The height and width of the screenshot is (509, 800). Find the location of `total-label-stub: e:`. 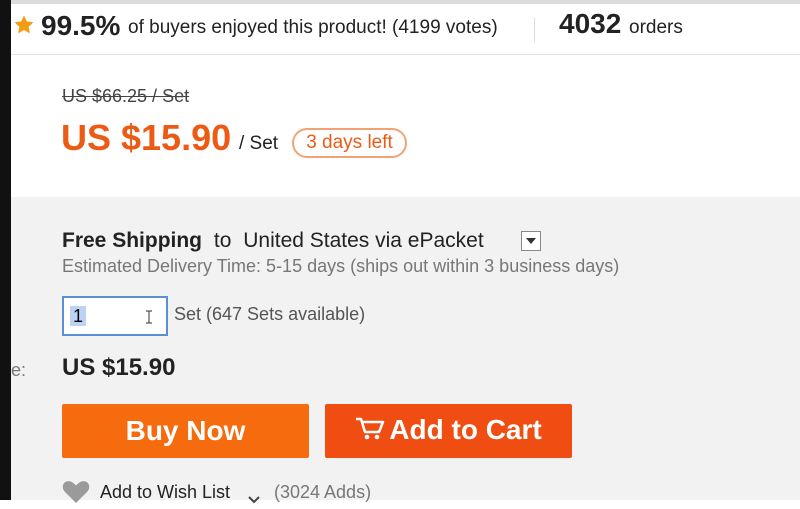

total-label-stub: e: is located at coordinates (19, 370).